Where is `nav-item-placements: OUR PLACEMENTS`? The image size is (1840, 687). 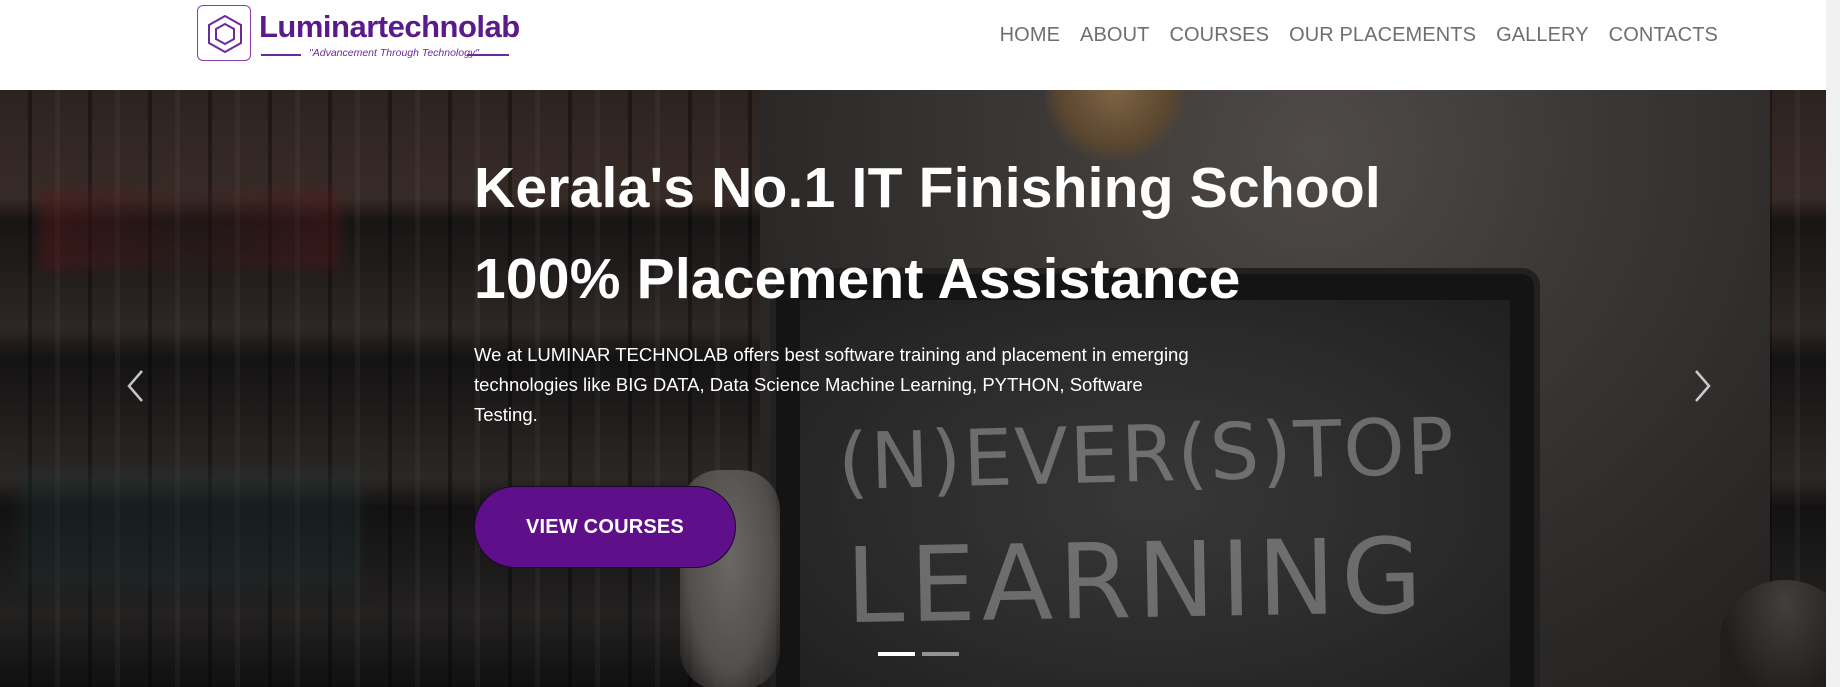 nav-item-placements: OUR PLACEMENTS is located at coordinates (1382, 35).